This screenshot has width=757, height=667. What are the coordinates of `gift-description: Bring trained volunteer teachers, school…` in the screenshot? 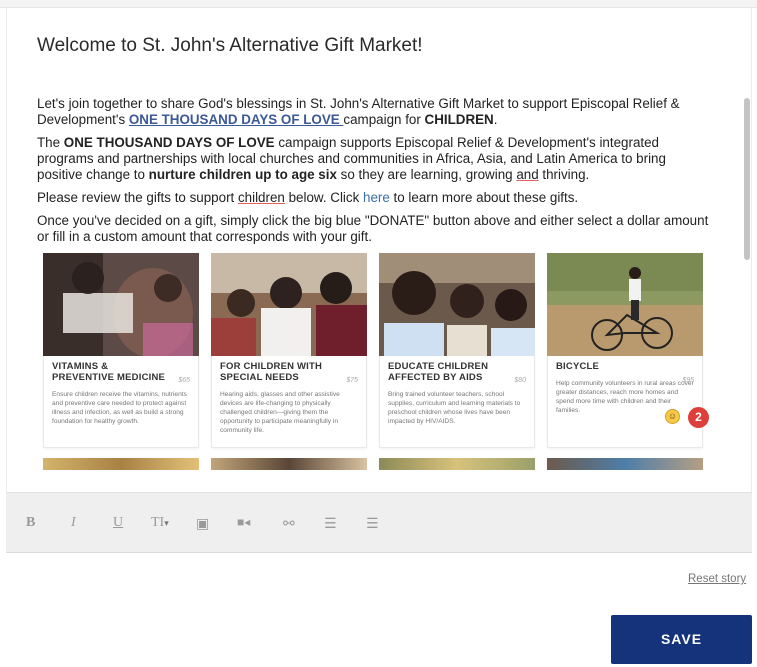 It's located at (454, 408).